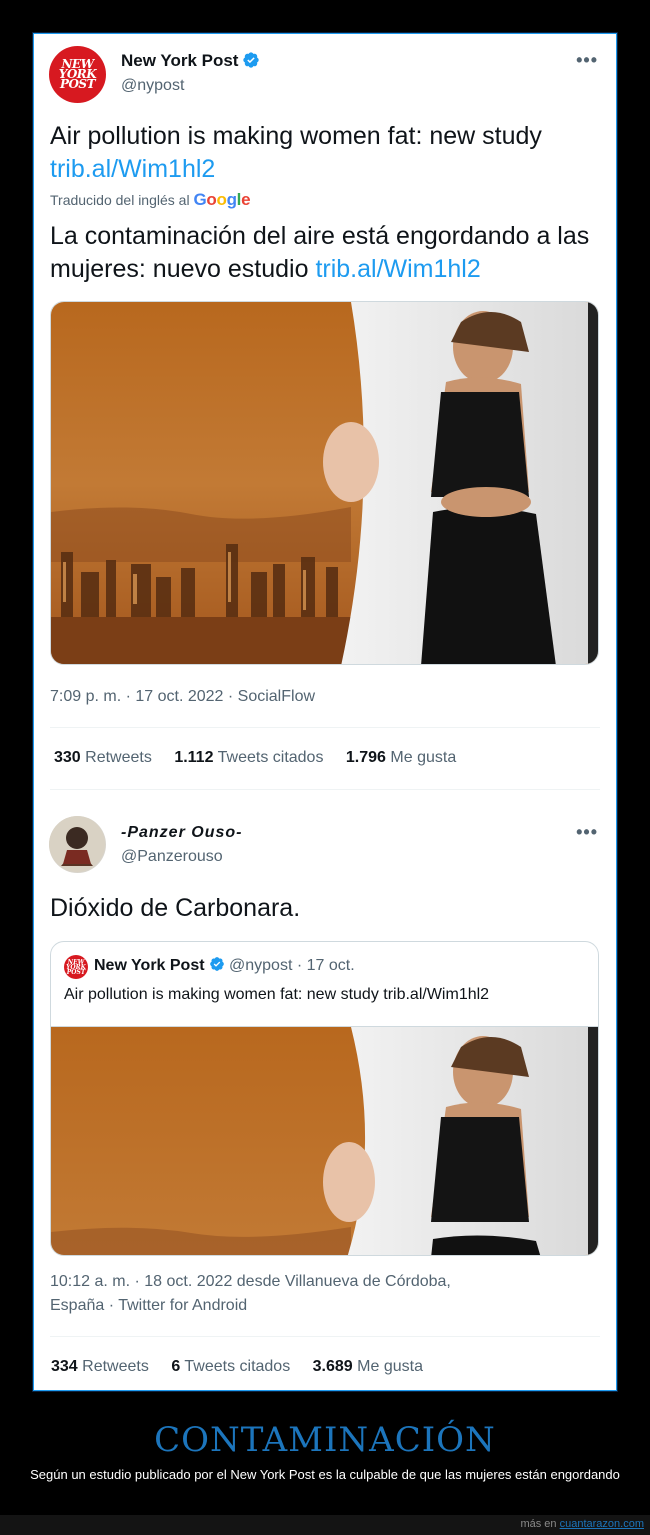 The width and height of the screenshot is (650, 1535). Describe the element at coordinates (325, 965) in the screenshot. I see `quoted-date: · 17 oct.` at that location.